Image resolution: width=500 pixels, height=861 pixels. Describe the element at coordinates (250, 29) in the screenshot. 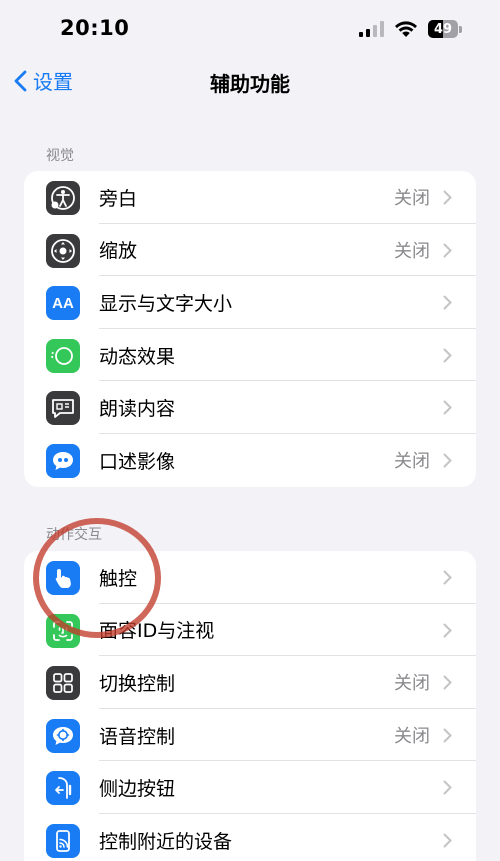

I see `status-bar: 20:10 49` at that location.